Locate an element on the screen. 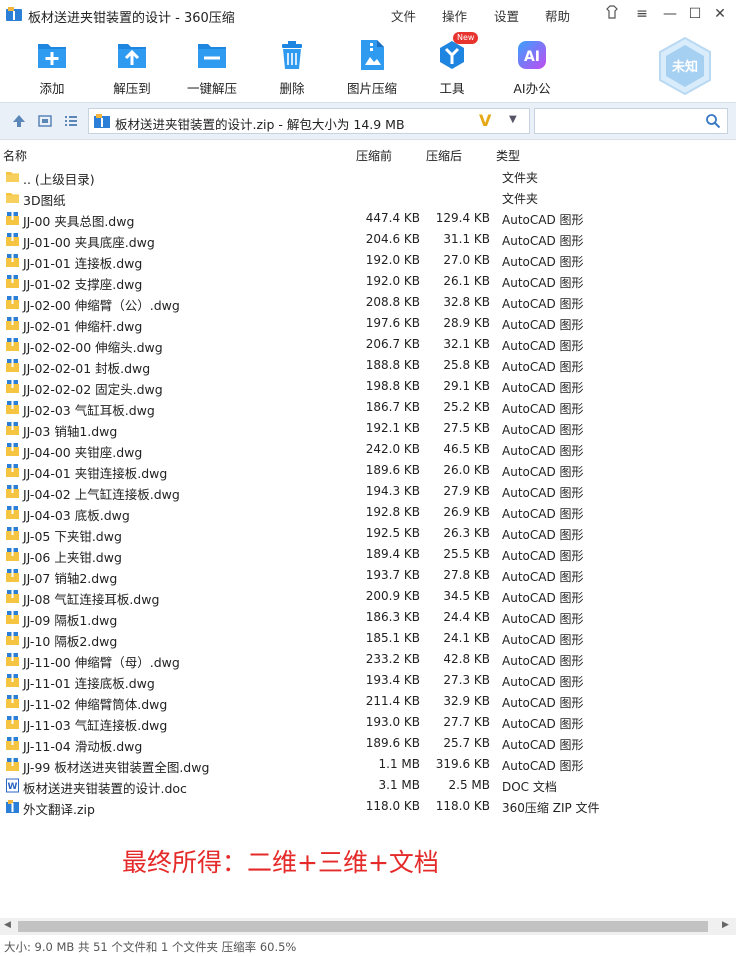 This screenshot has width=736, height=956. maximize-icon: ☐ is located at coordinates (695, 14).